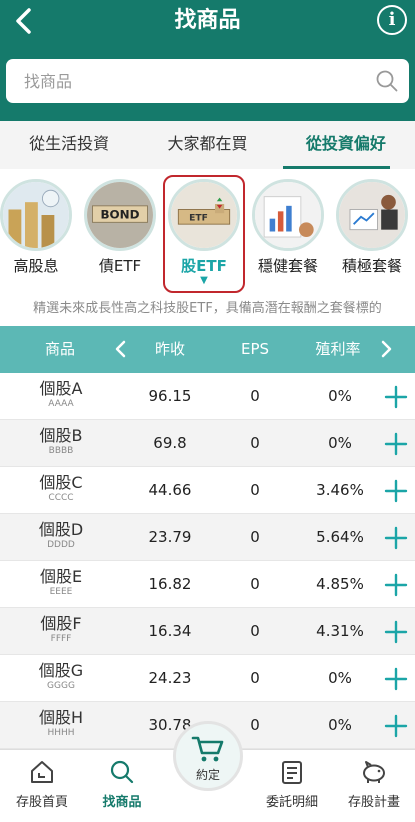  What do you see at coordinates (207, 20) in the screenshot?
I see `page-title: 找商品` at bounding box center [207, 20].